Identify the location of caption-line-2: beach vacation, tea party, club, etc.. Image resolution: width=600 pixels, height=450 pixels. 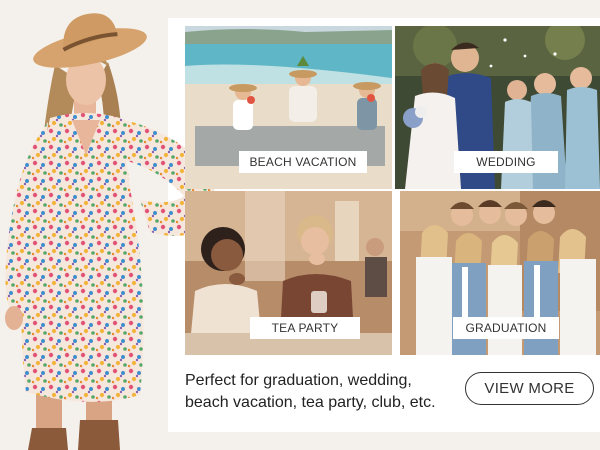
(310, 402).